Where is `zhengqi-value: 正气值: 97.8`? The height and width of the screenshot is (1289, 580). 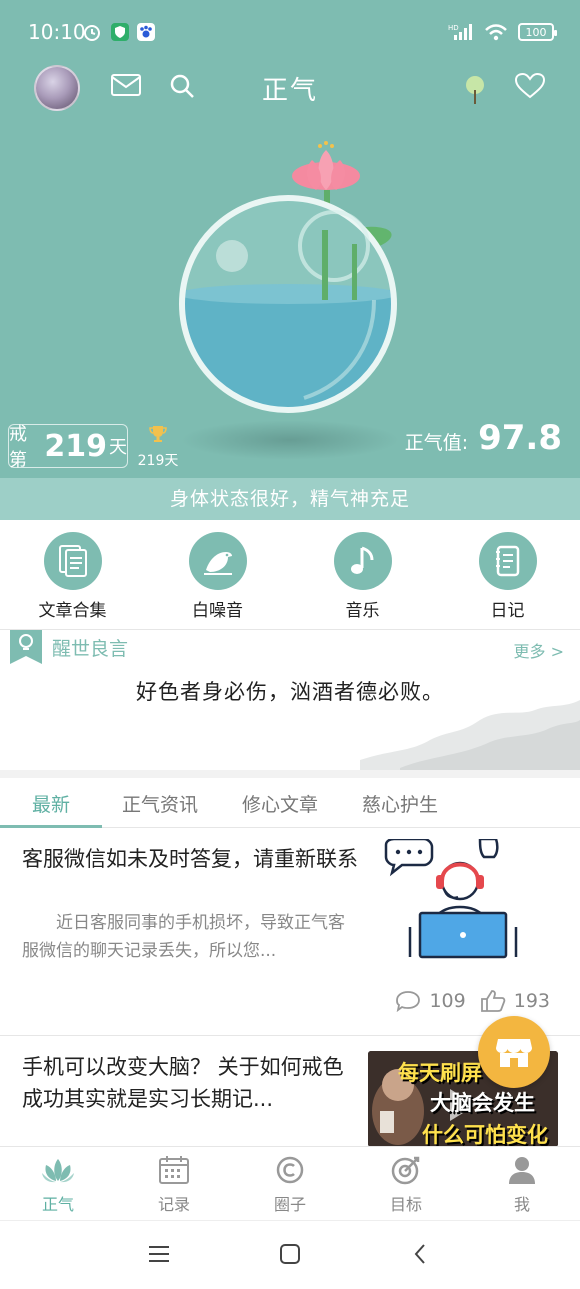 zhengqi-value: 正气值: 97.8 is located at coordinates (483, 438).